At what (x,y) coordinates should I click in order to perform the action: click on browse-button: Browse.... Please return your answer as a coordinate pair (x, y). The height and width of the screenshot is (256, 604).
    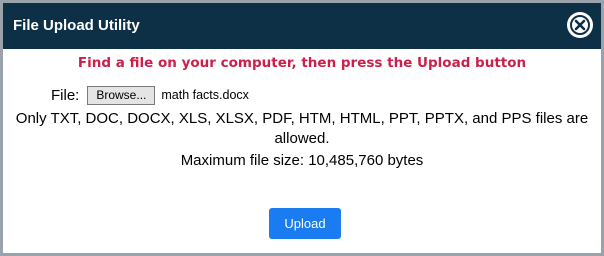
    Looking at the image, I should click on (121, 95).